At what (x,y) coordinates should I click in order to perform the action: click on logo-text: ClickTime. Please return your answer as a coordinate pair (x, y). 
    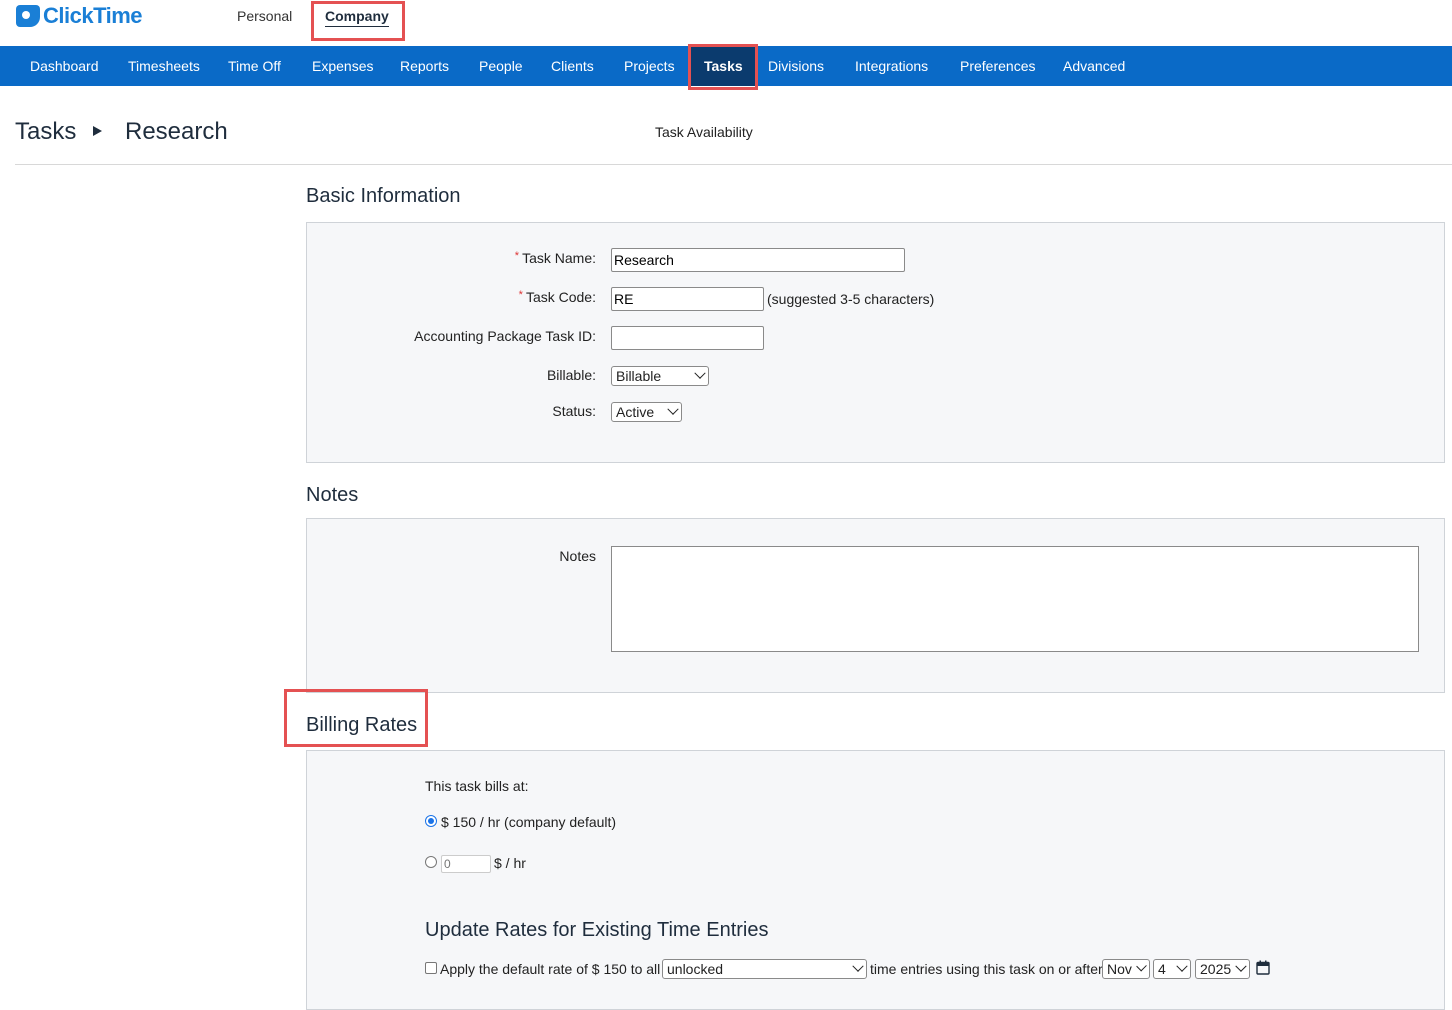
    Looking at the image, I should click on (93, 15).